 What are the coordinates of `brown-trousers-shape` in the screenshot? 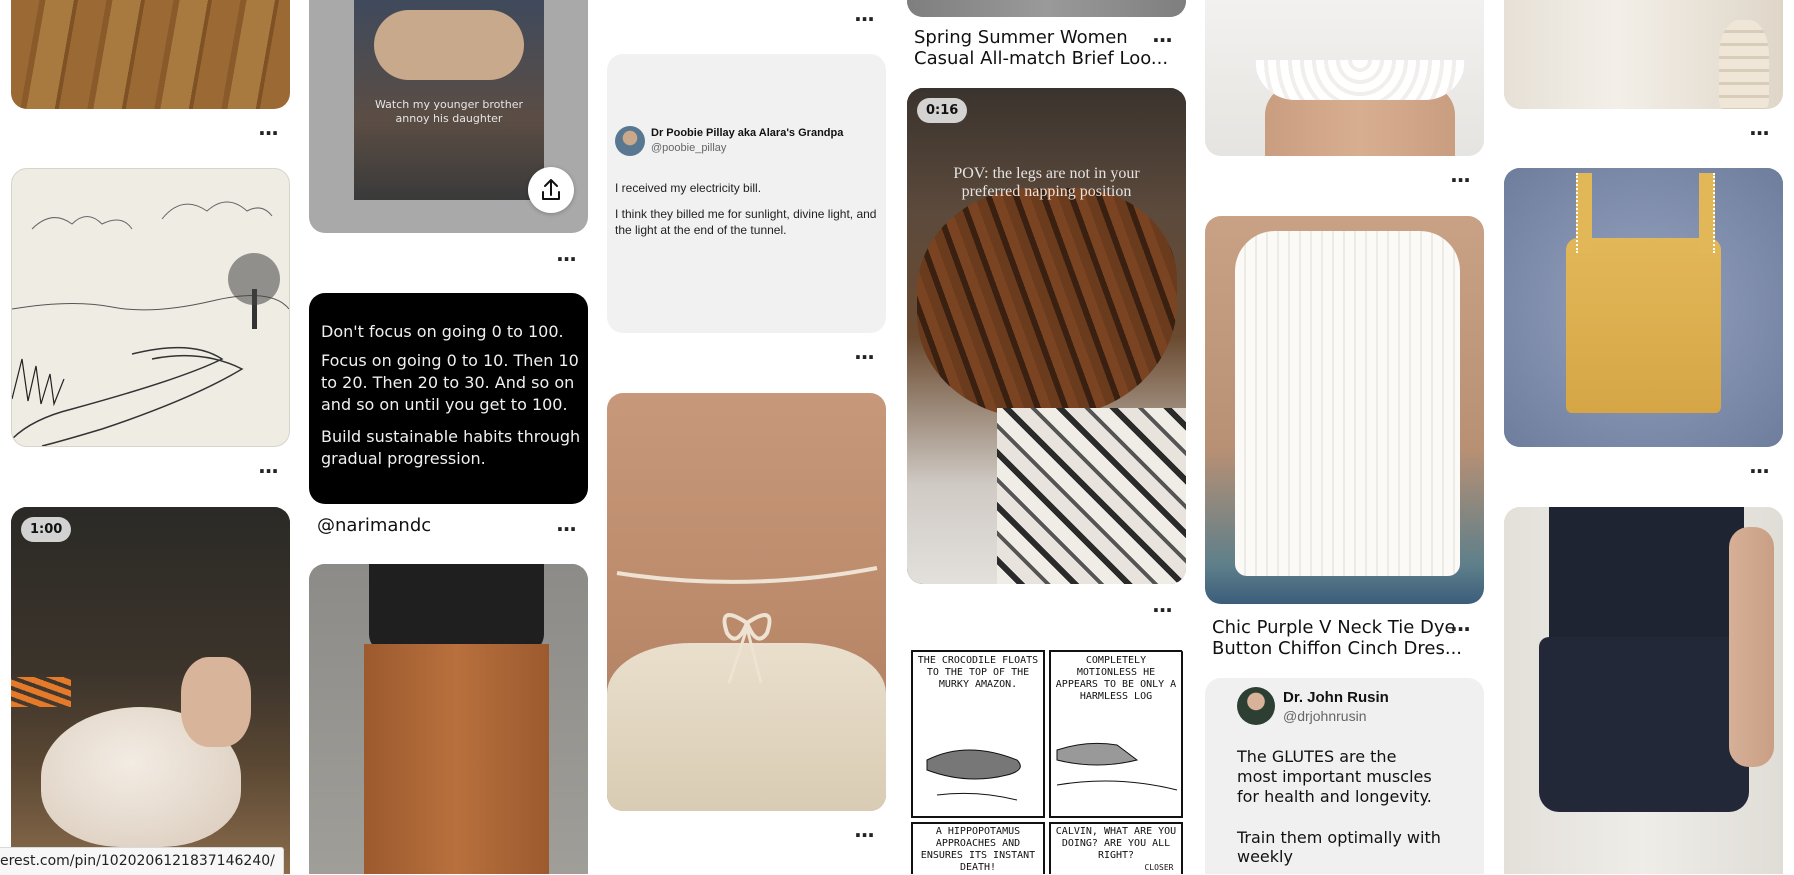 It's located at (456, 759).